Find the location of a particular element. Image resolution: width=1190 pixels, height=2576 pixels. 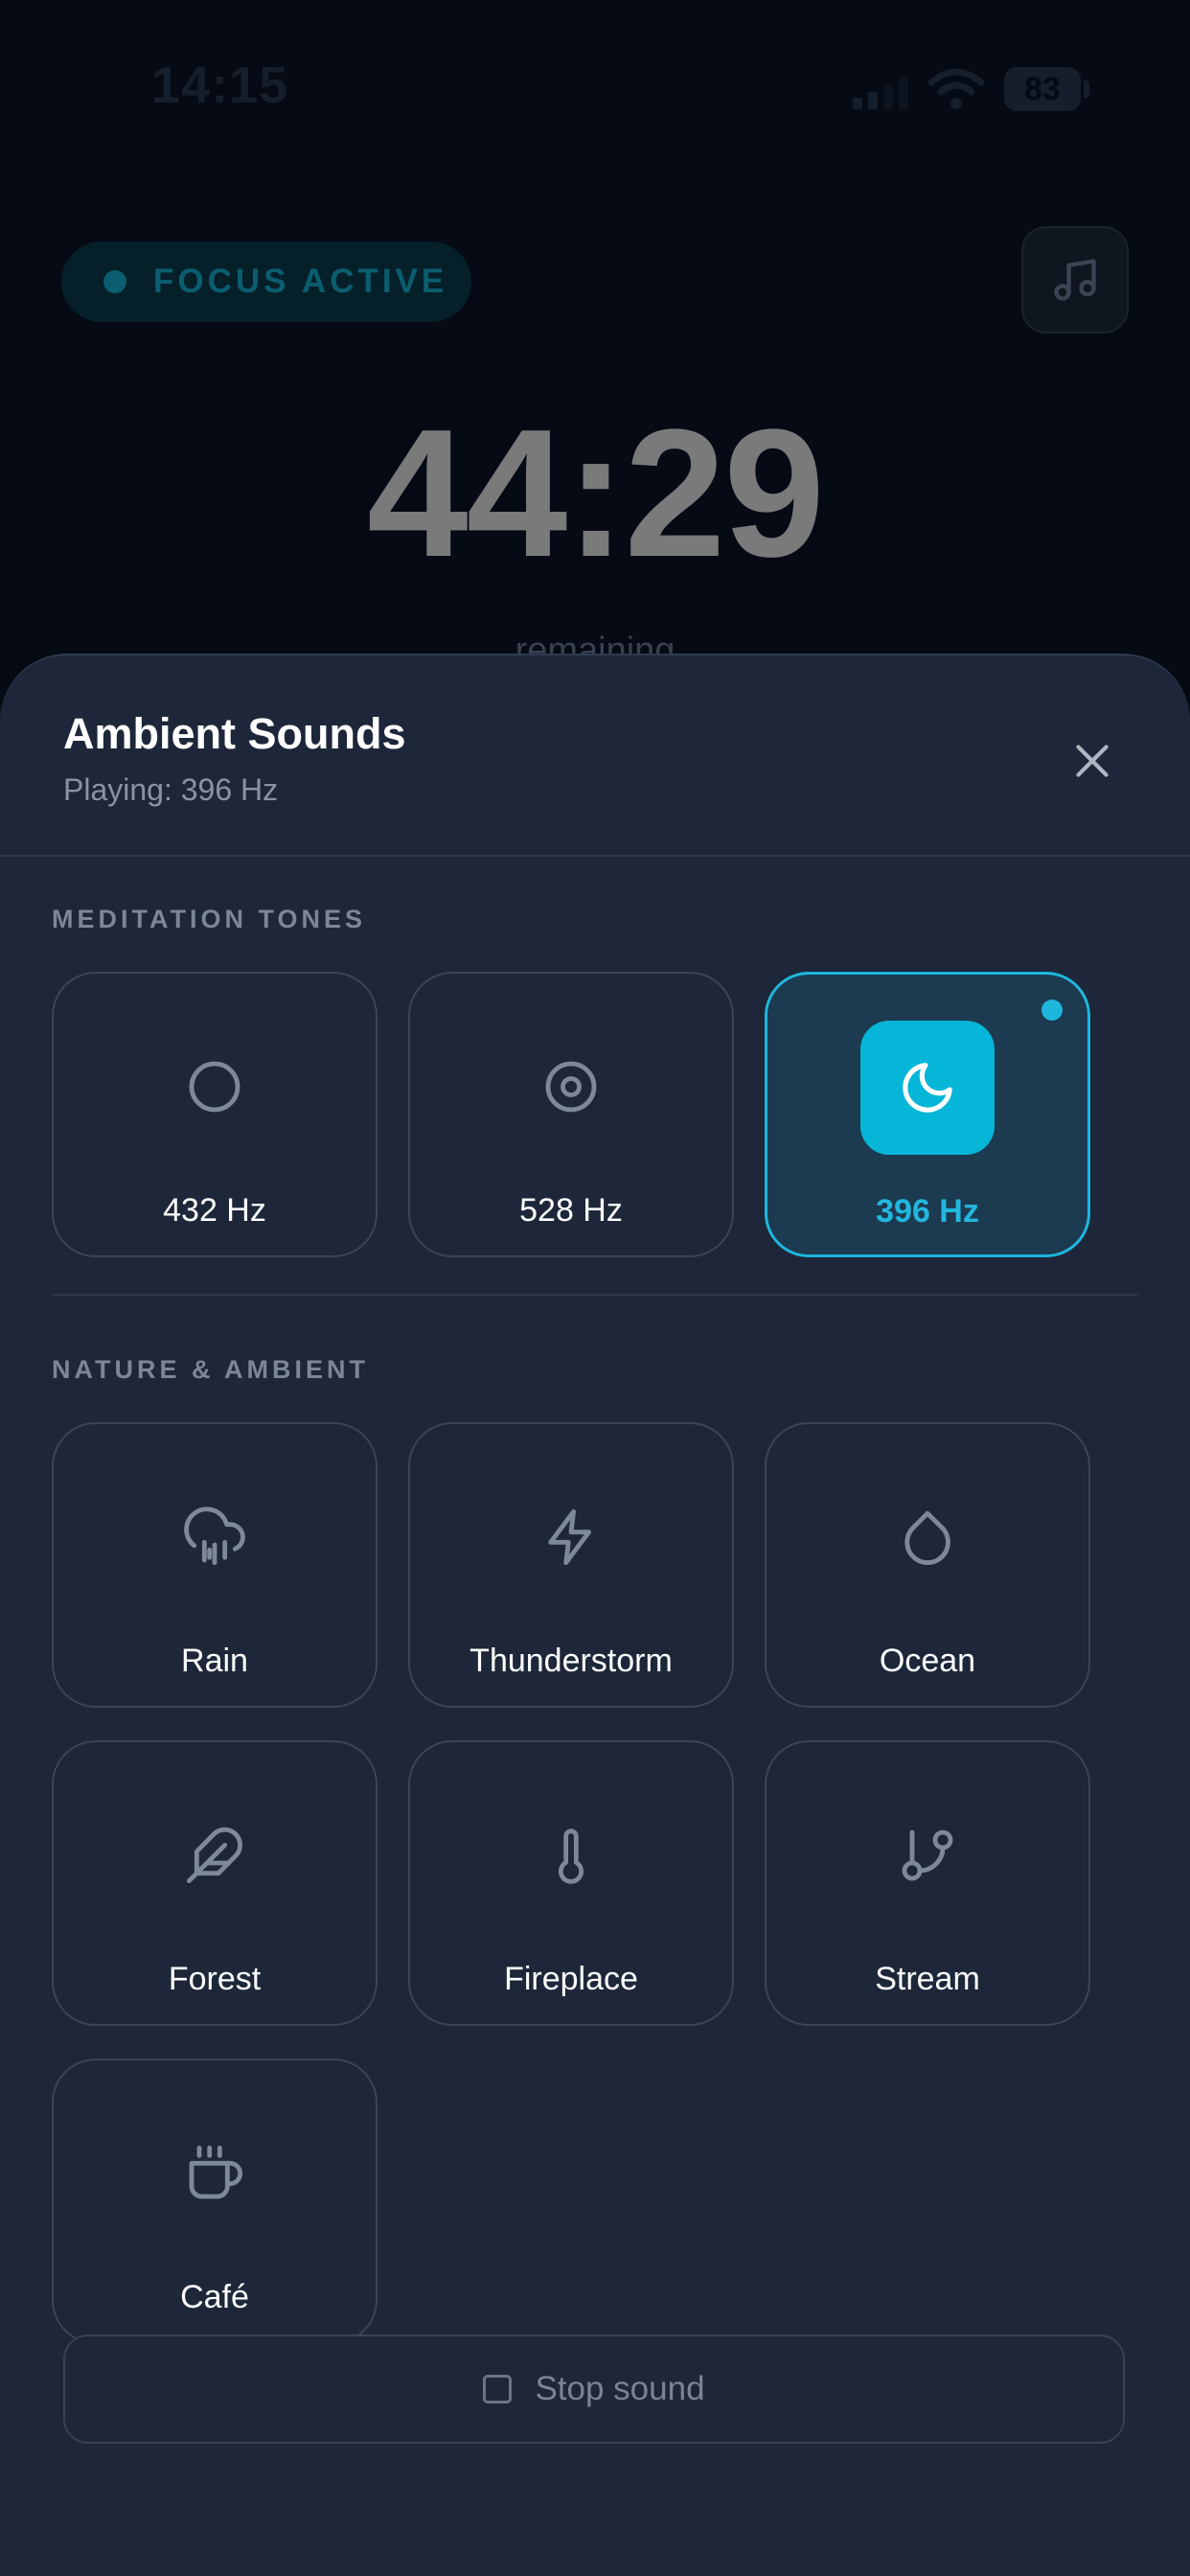

status-time: 14:15 is located at coordinates (220, 85).